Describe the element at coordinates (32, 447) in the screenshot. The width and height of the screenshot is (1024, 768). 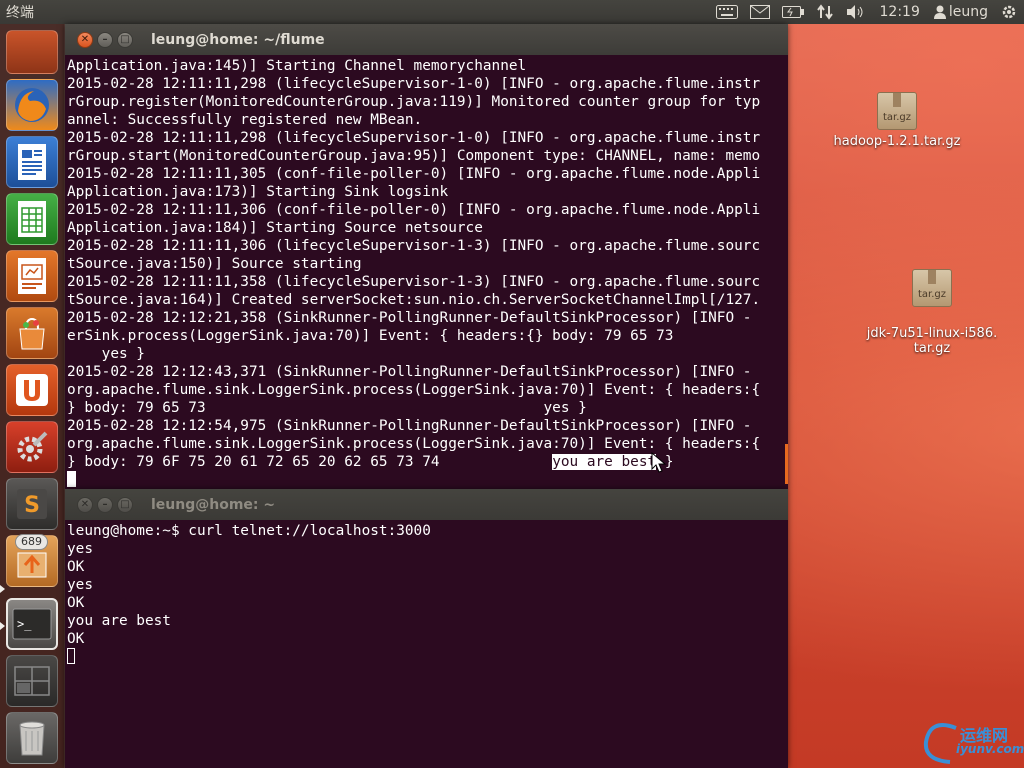
I see `settings-icon` at that location.